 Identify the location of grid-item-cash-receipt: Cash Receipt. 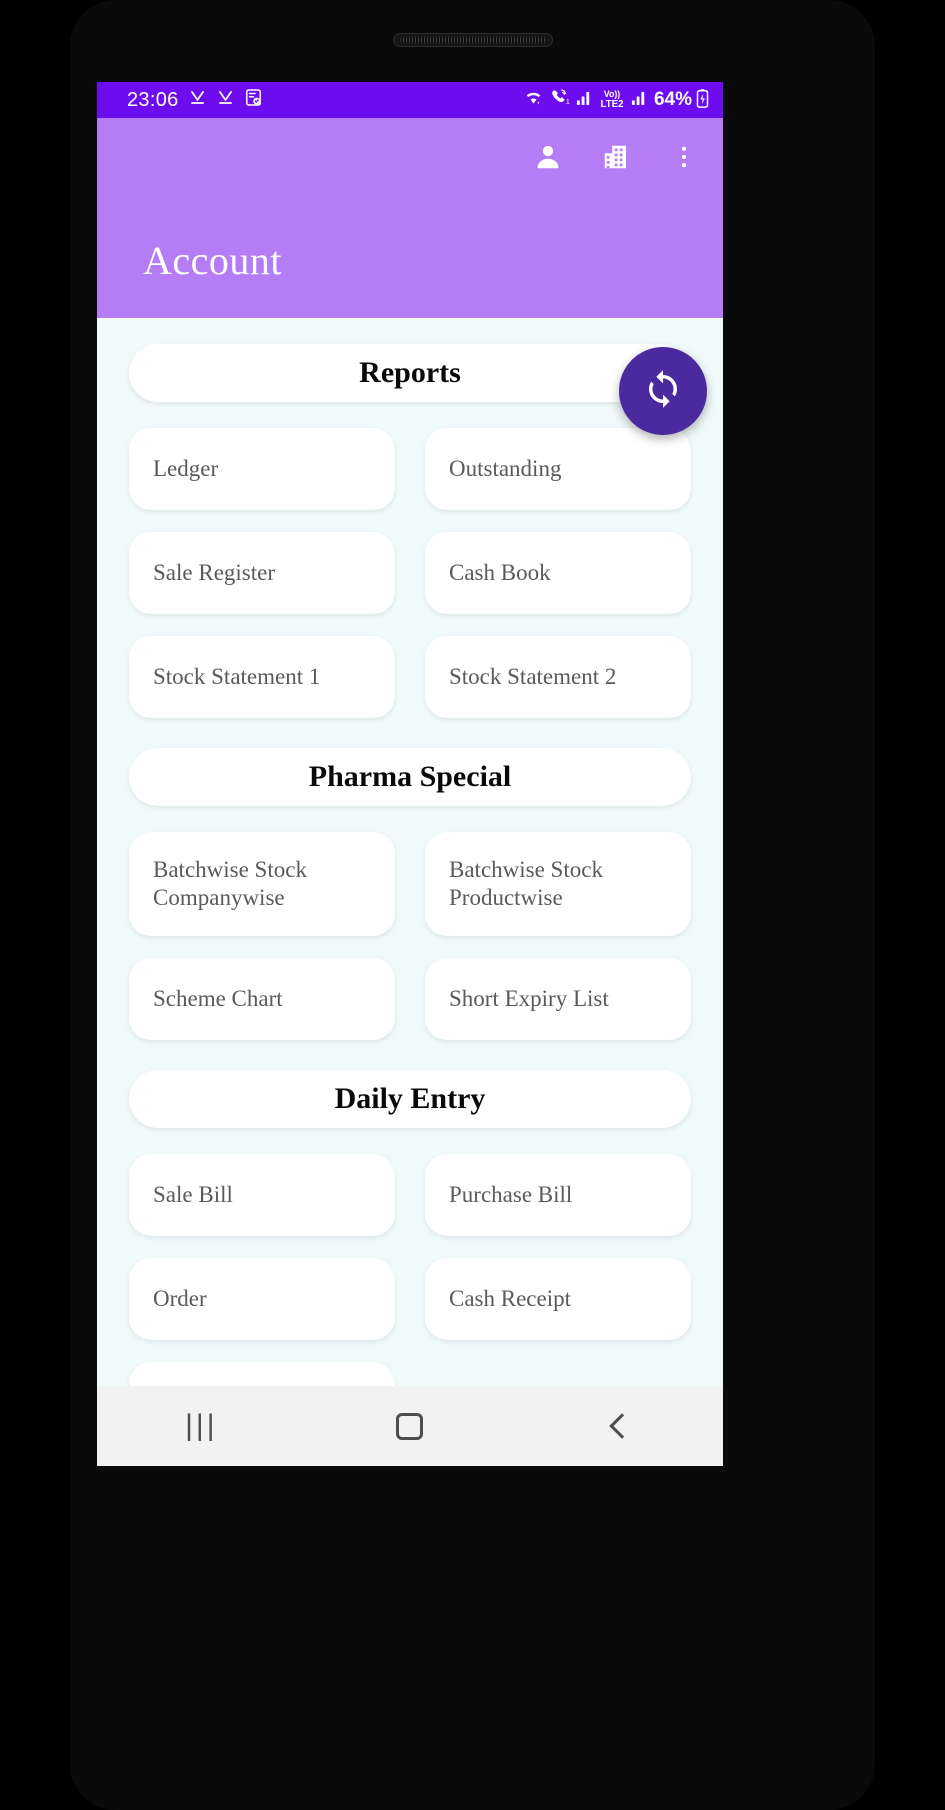
(558, 1299).